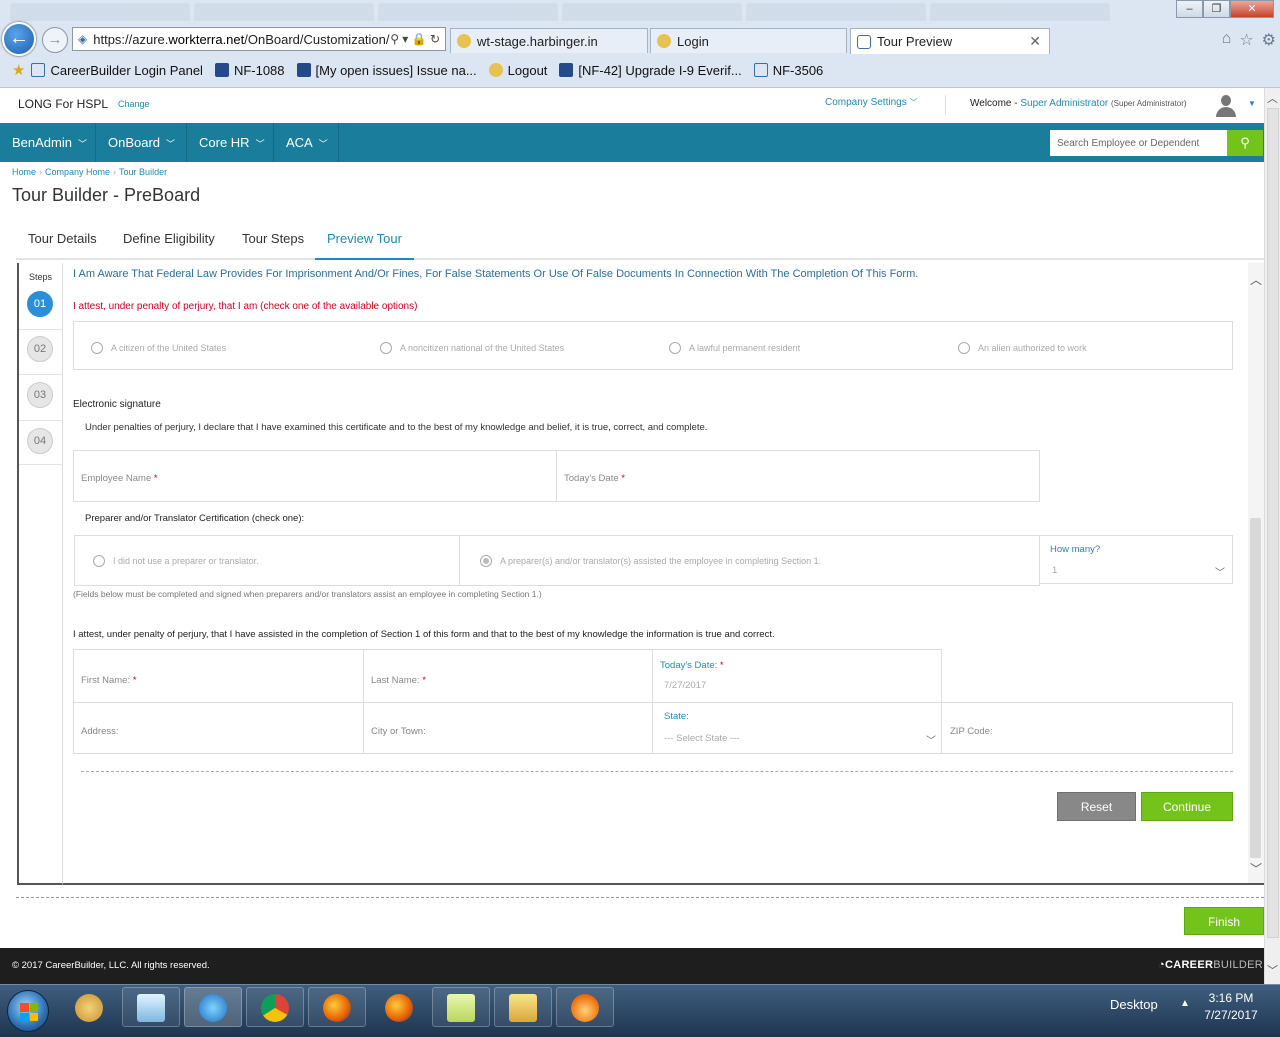 The image size is (1280, 1037). I want to click on option-alien-authorized: An alien authorized to work, so click(1022, 348).